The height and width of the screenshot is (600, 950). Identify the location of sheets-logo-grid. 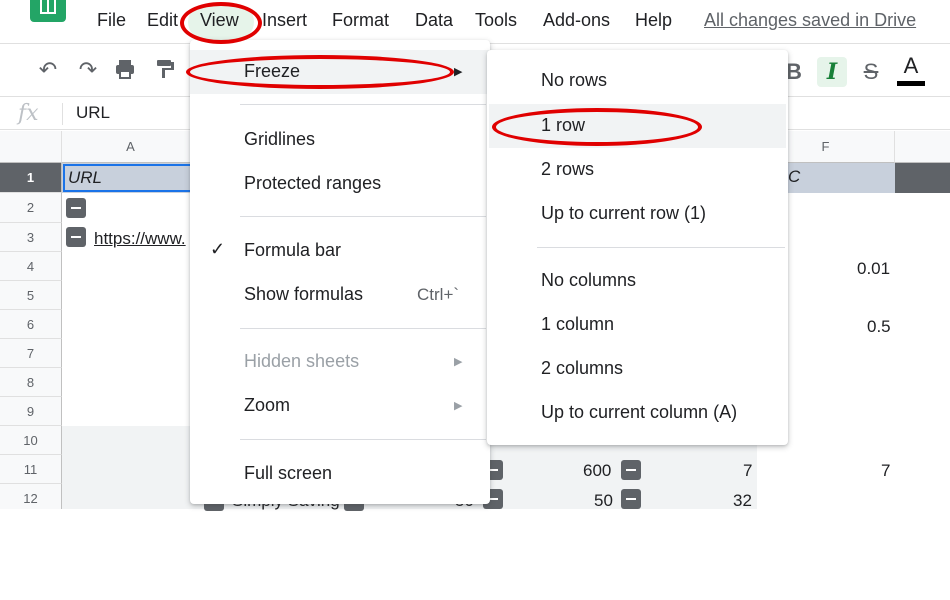
(48, 7).